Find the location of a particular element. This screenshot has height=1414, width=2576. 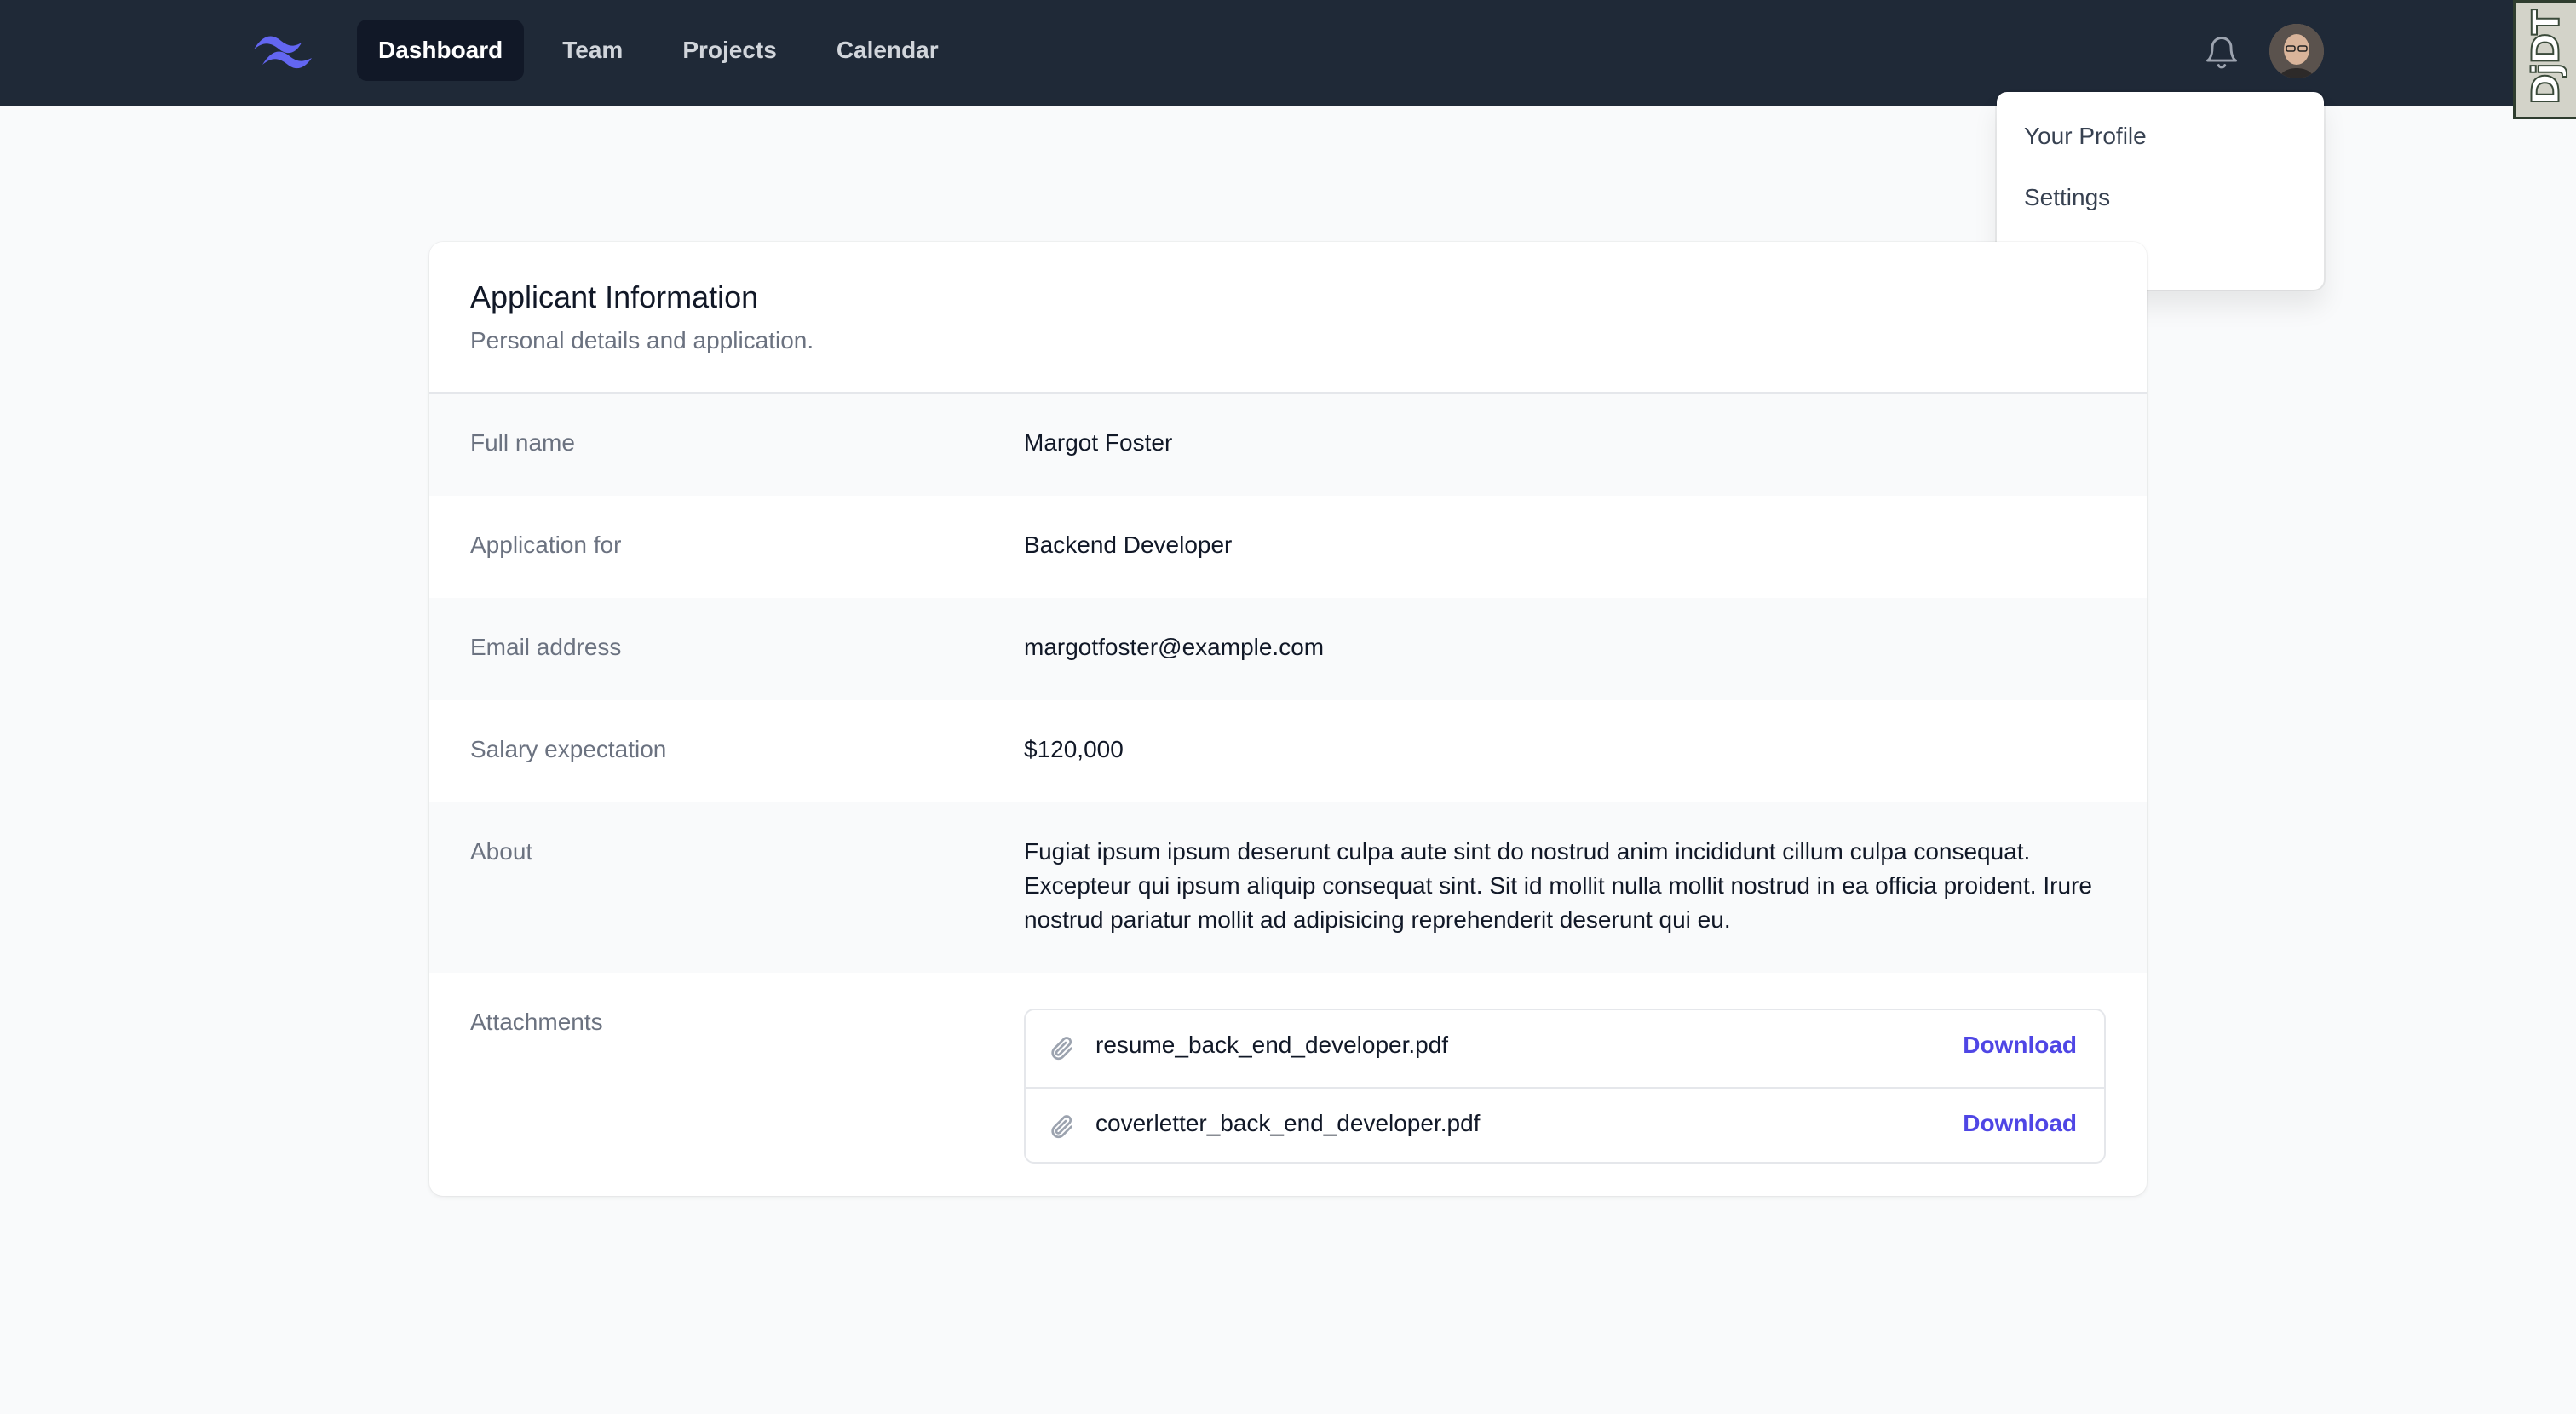

field-value: margotfoster@example.com is located at coordinates (1174, 647).